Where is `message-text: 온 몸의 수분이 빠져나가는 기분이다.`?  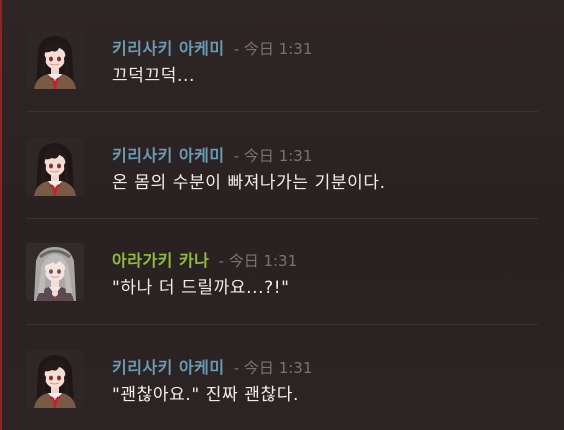
message-text: 온 몸의 수분이 빠져나가는 기분이다. is located at coordinates (249, 183).